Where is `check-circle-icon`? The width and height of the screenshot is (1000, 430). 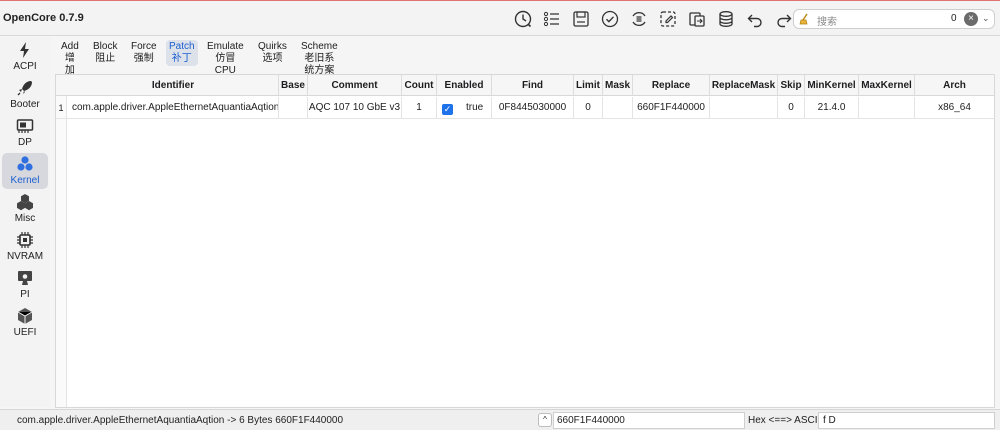 check-circle-icon is located at coordinates (610, 19).